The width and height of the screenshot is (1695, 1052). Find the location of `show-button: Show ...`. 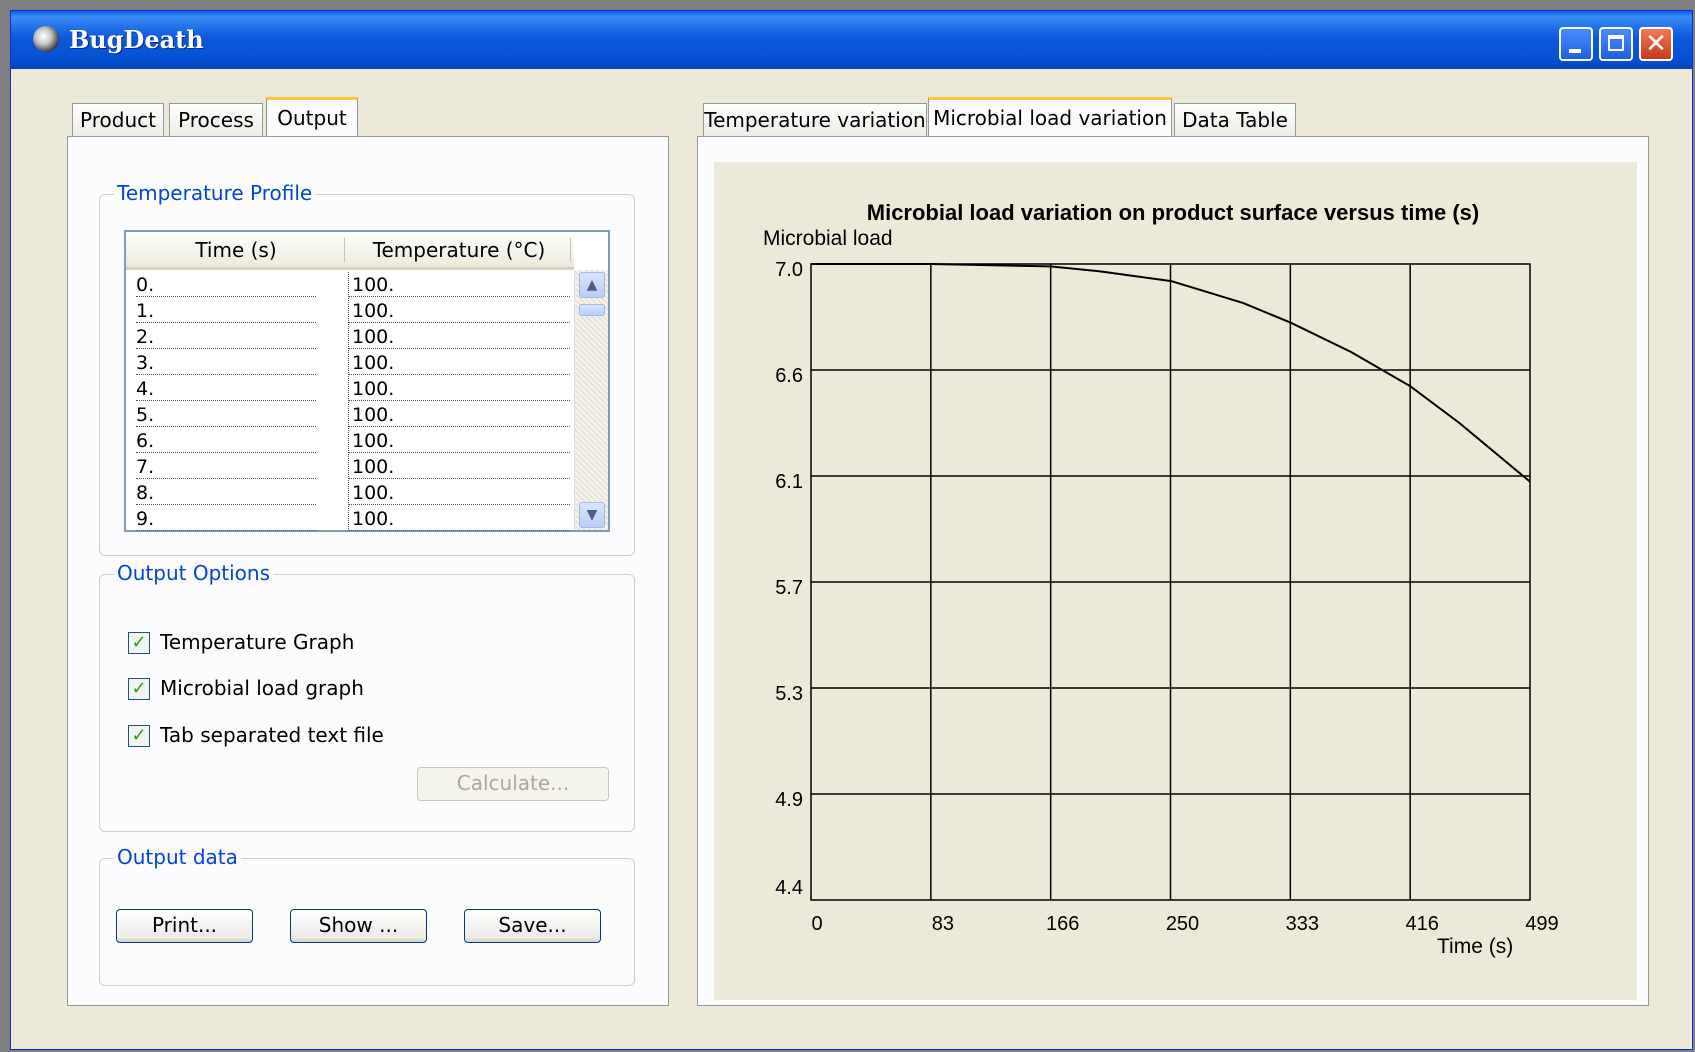

show-button: Show ... is located at coordinates (358, 926).